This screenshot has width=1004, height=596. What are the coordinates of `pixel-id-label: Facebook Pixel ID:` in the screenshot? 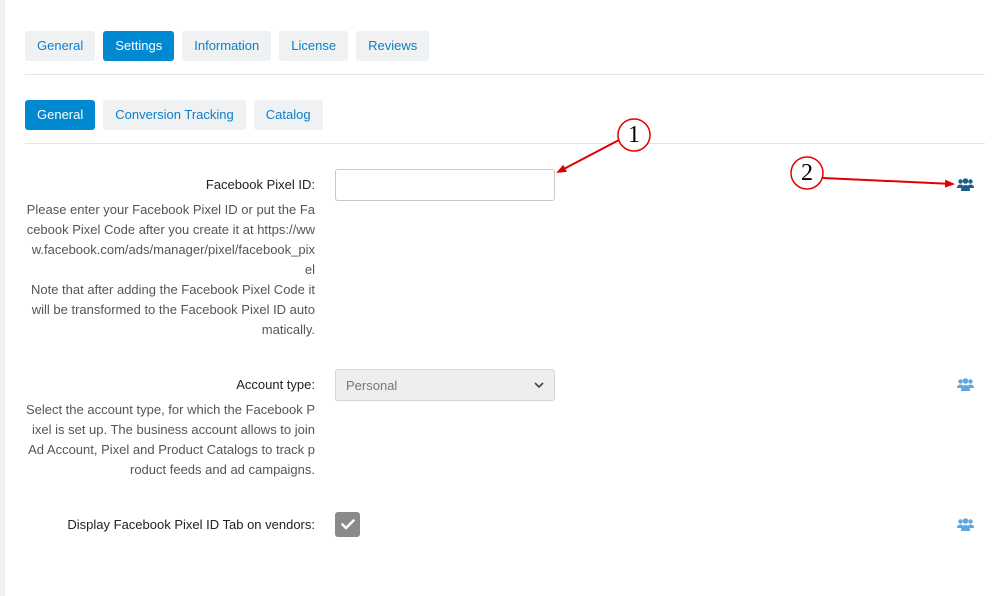 It's located at (260, 184).